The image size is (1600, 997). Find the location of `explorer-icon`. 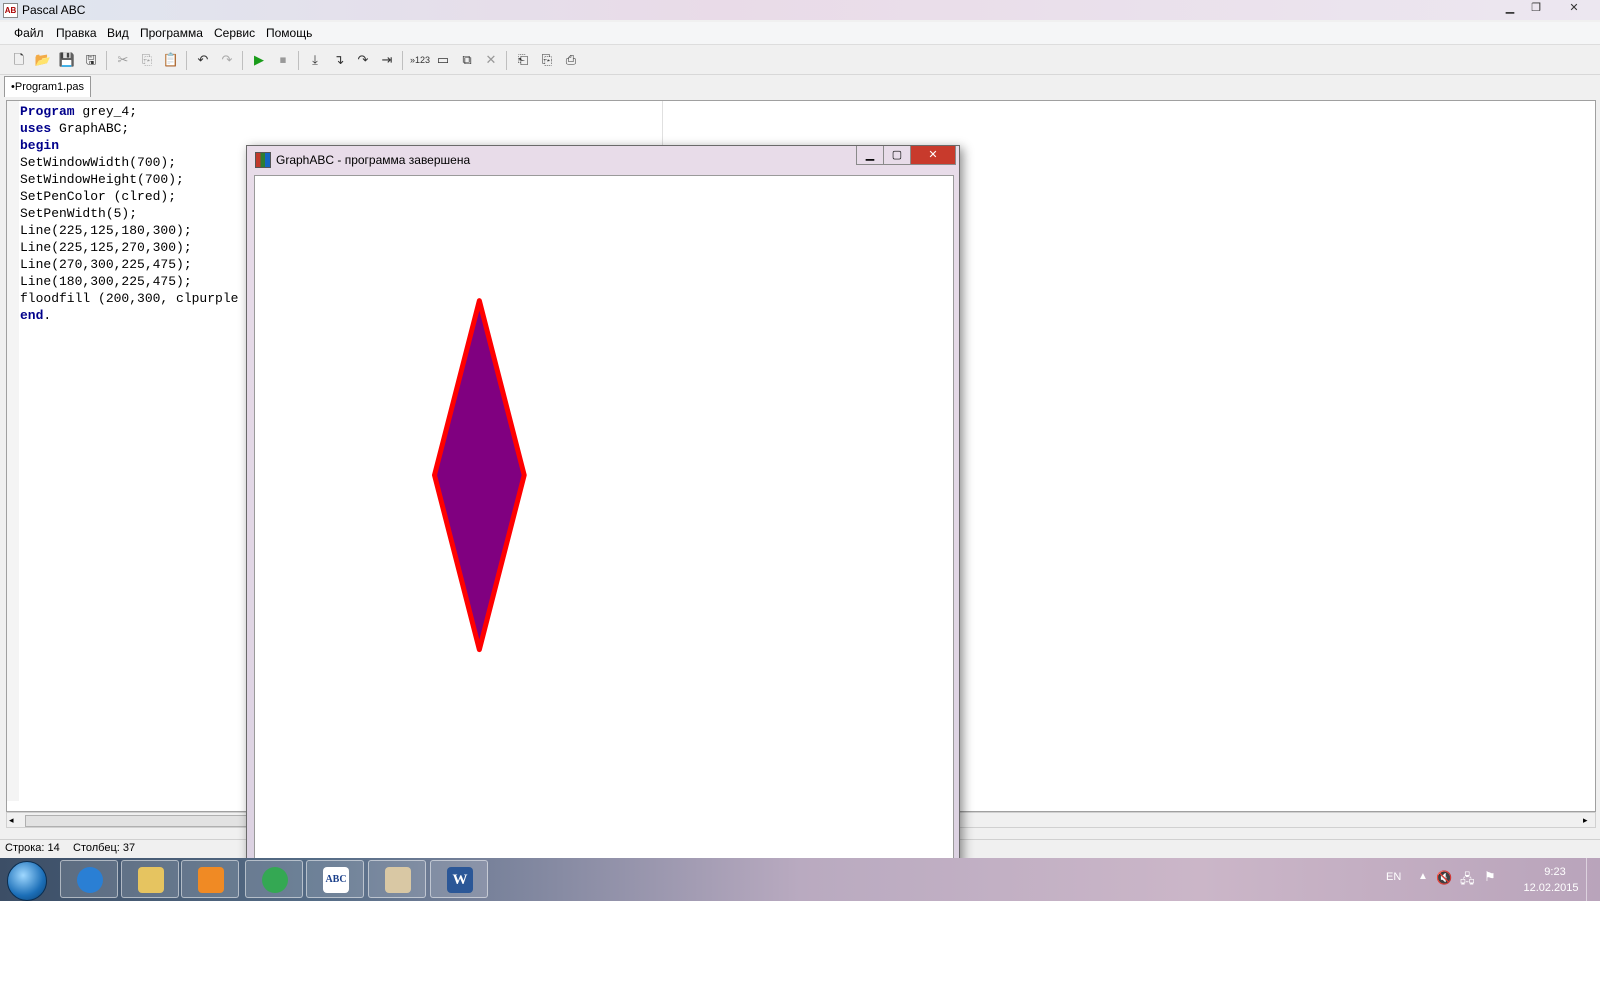

explorer-icon is located at coordinates (151, 880).